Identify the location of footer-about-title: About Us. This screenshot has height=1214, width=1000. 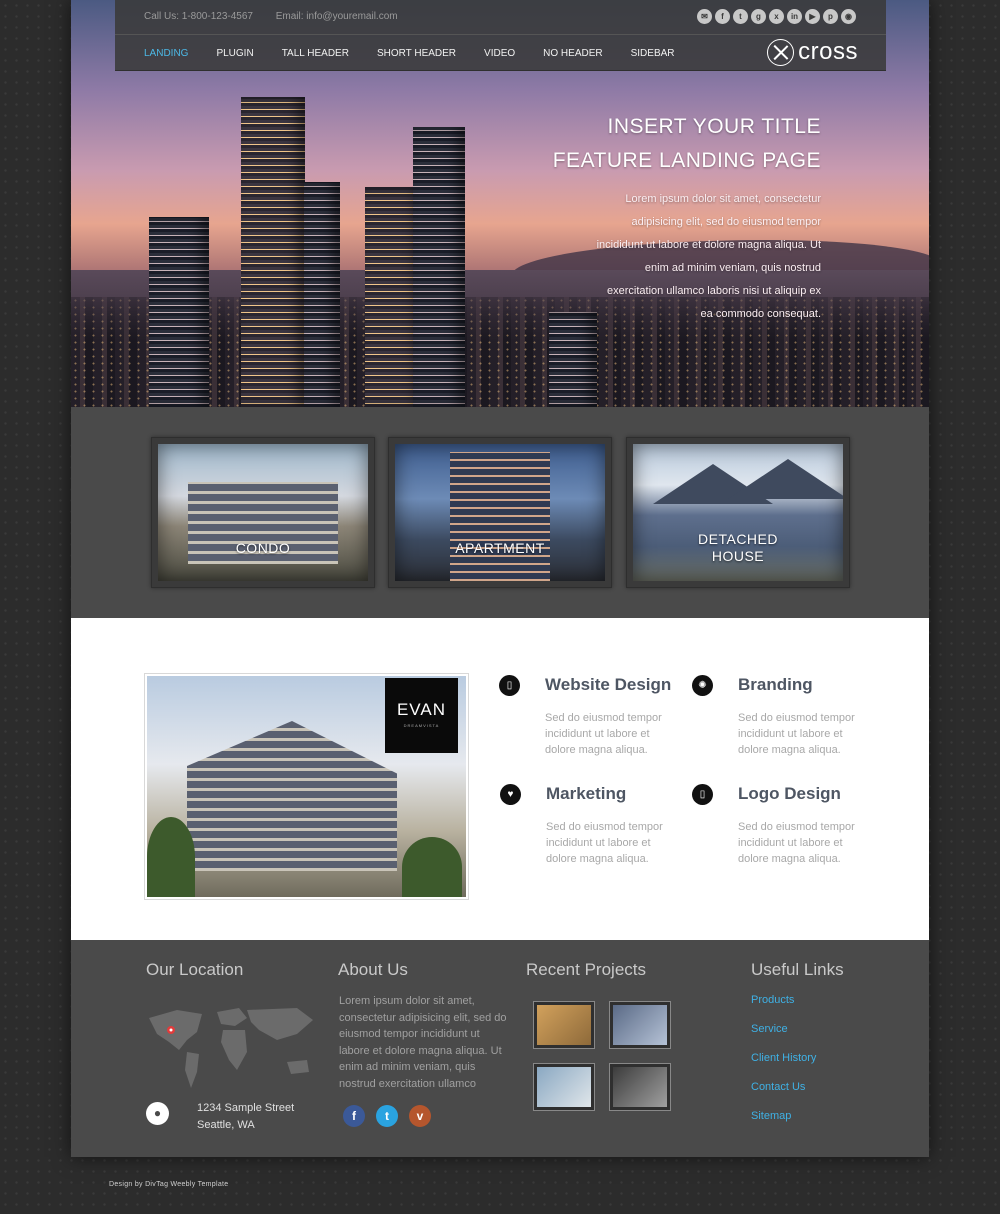
(373, 969).